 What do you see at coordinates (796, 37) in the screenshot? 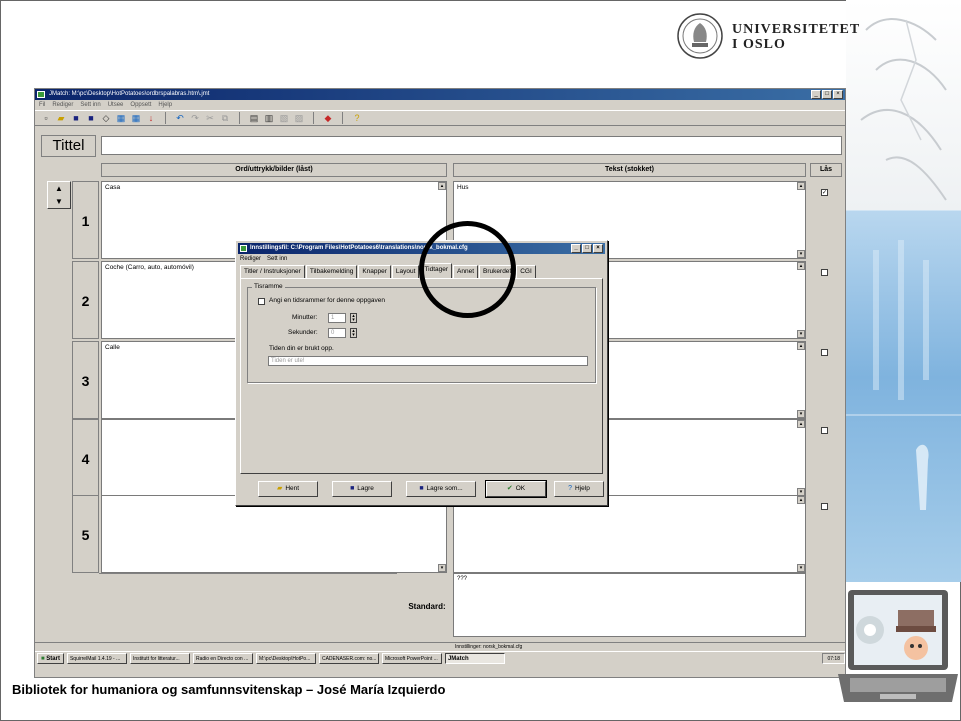
I see `university-name: UNIVERSITETET I OSLO` at bounding box center [796, 37].